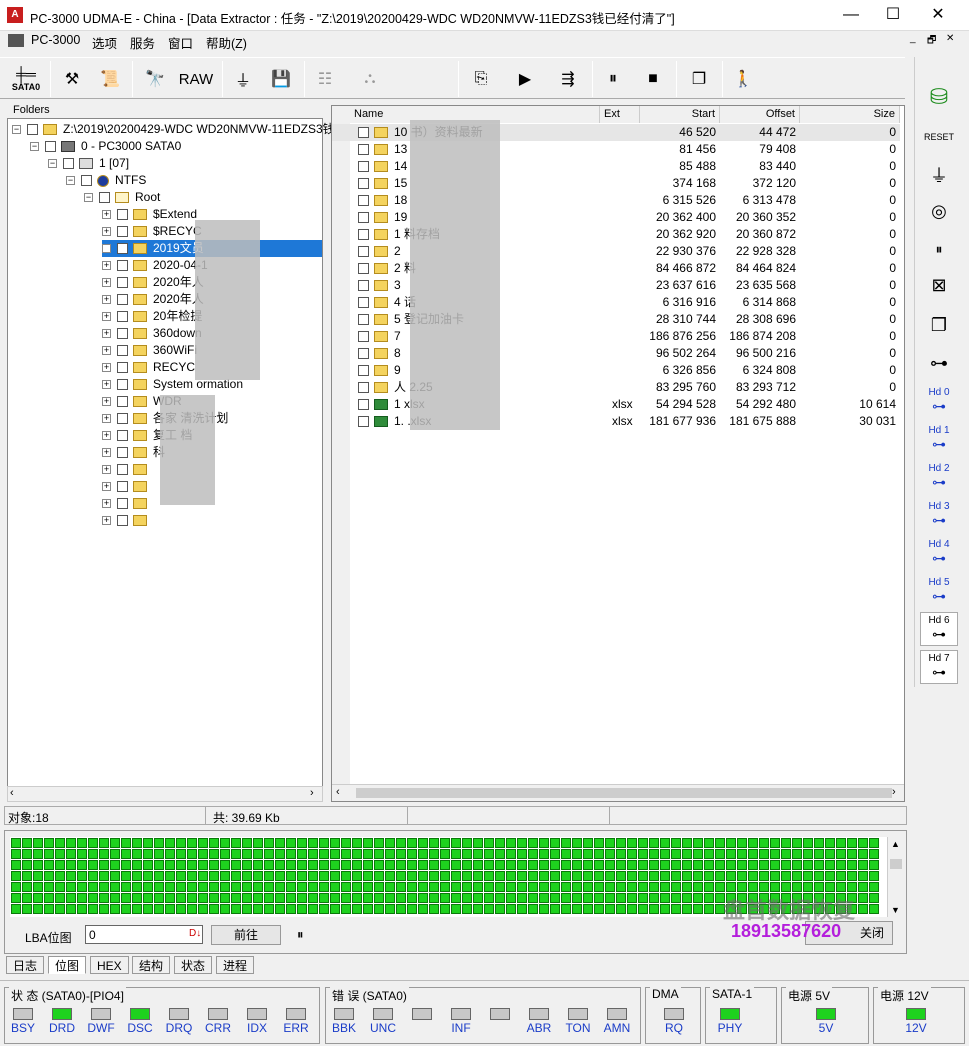 Image resolution: width=969 pixels, height=1046 pixels. I want to click on connector-icon: ⊶, so click(939, 363).